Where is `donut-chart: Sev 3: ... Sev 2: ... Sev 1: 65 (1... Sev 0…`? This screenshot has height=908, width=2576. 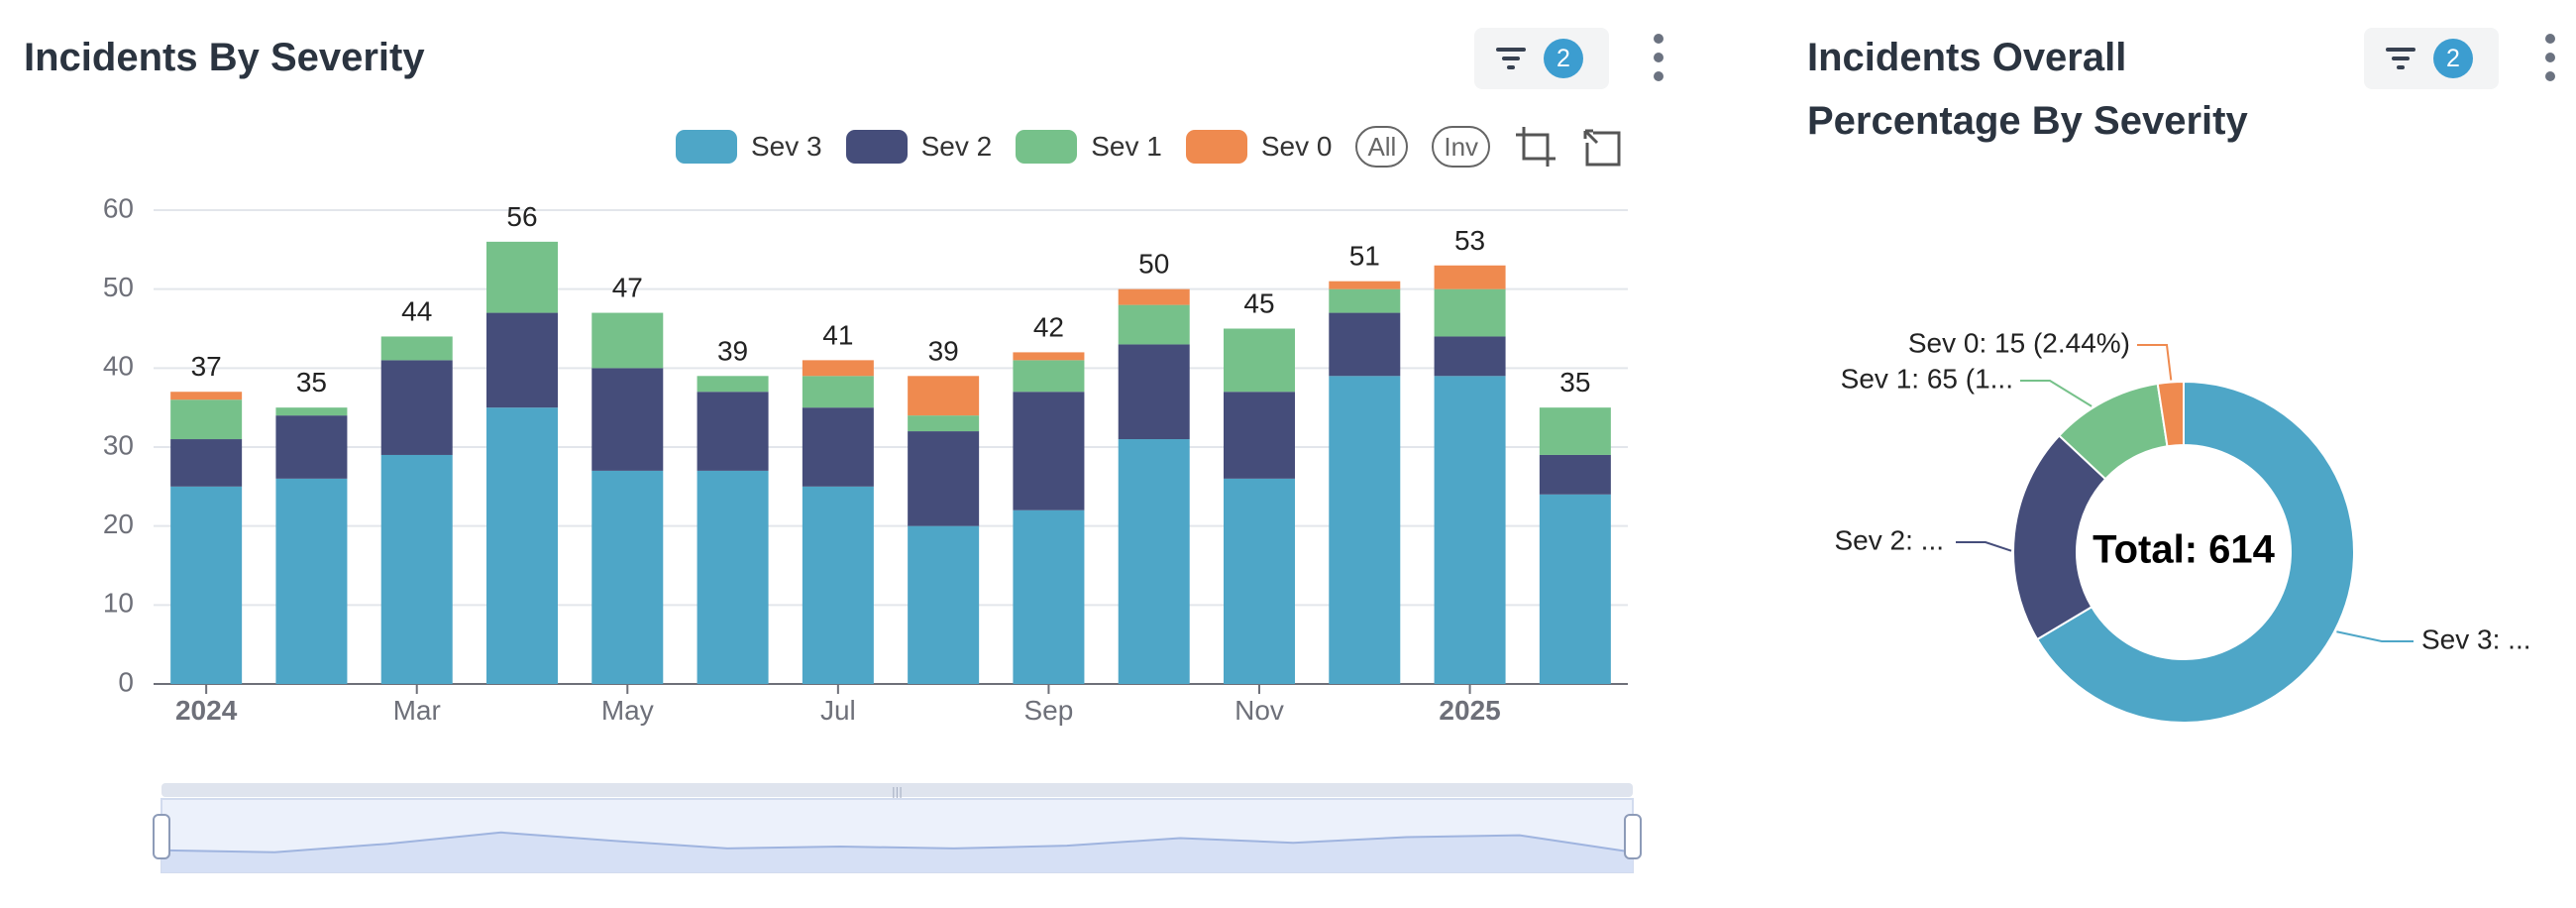 donut-chart: Sev 3: ... Sev 2: ... Sev 1: 65 (1... Sev 0… is located at coordinates (2183, 526).